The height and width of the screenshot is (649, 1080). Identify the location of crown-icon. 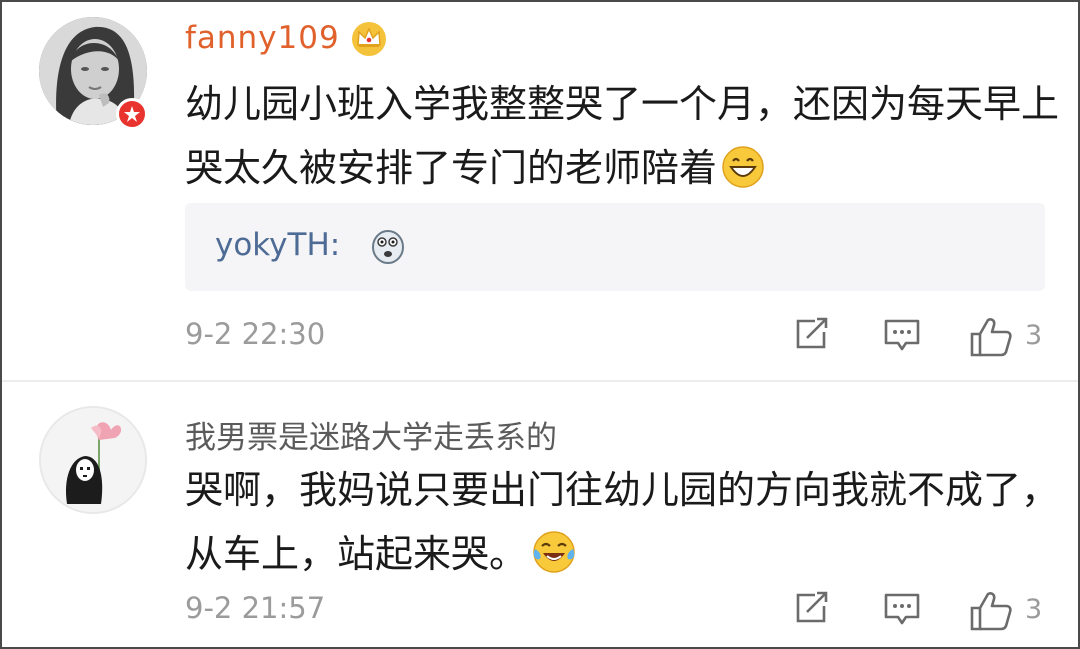
(369, 40).